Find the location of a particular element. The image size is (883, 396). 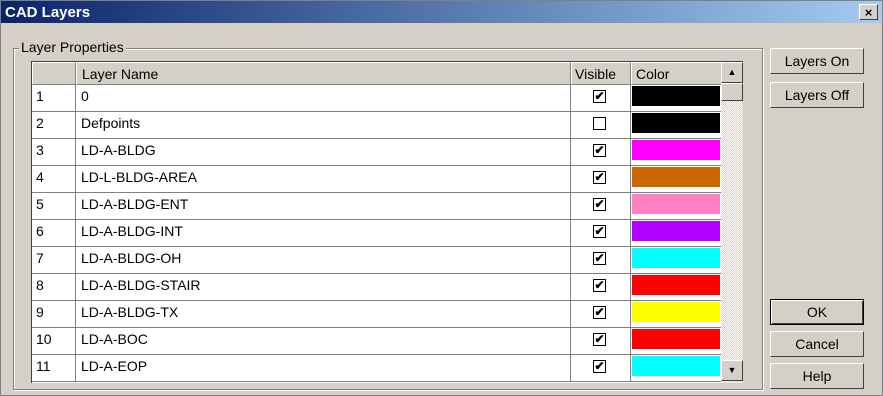

row-number: 2 is located at coordinates (54, 125).